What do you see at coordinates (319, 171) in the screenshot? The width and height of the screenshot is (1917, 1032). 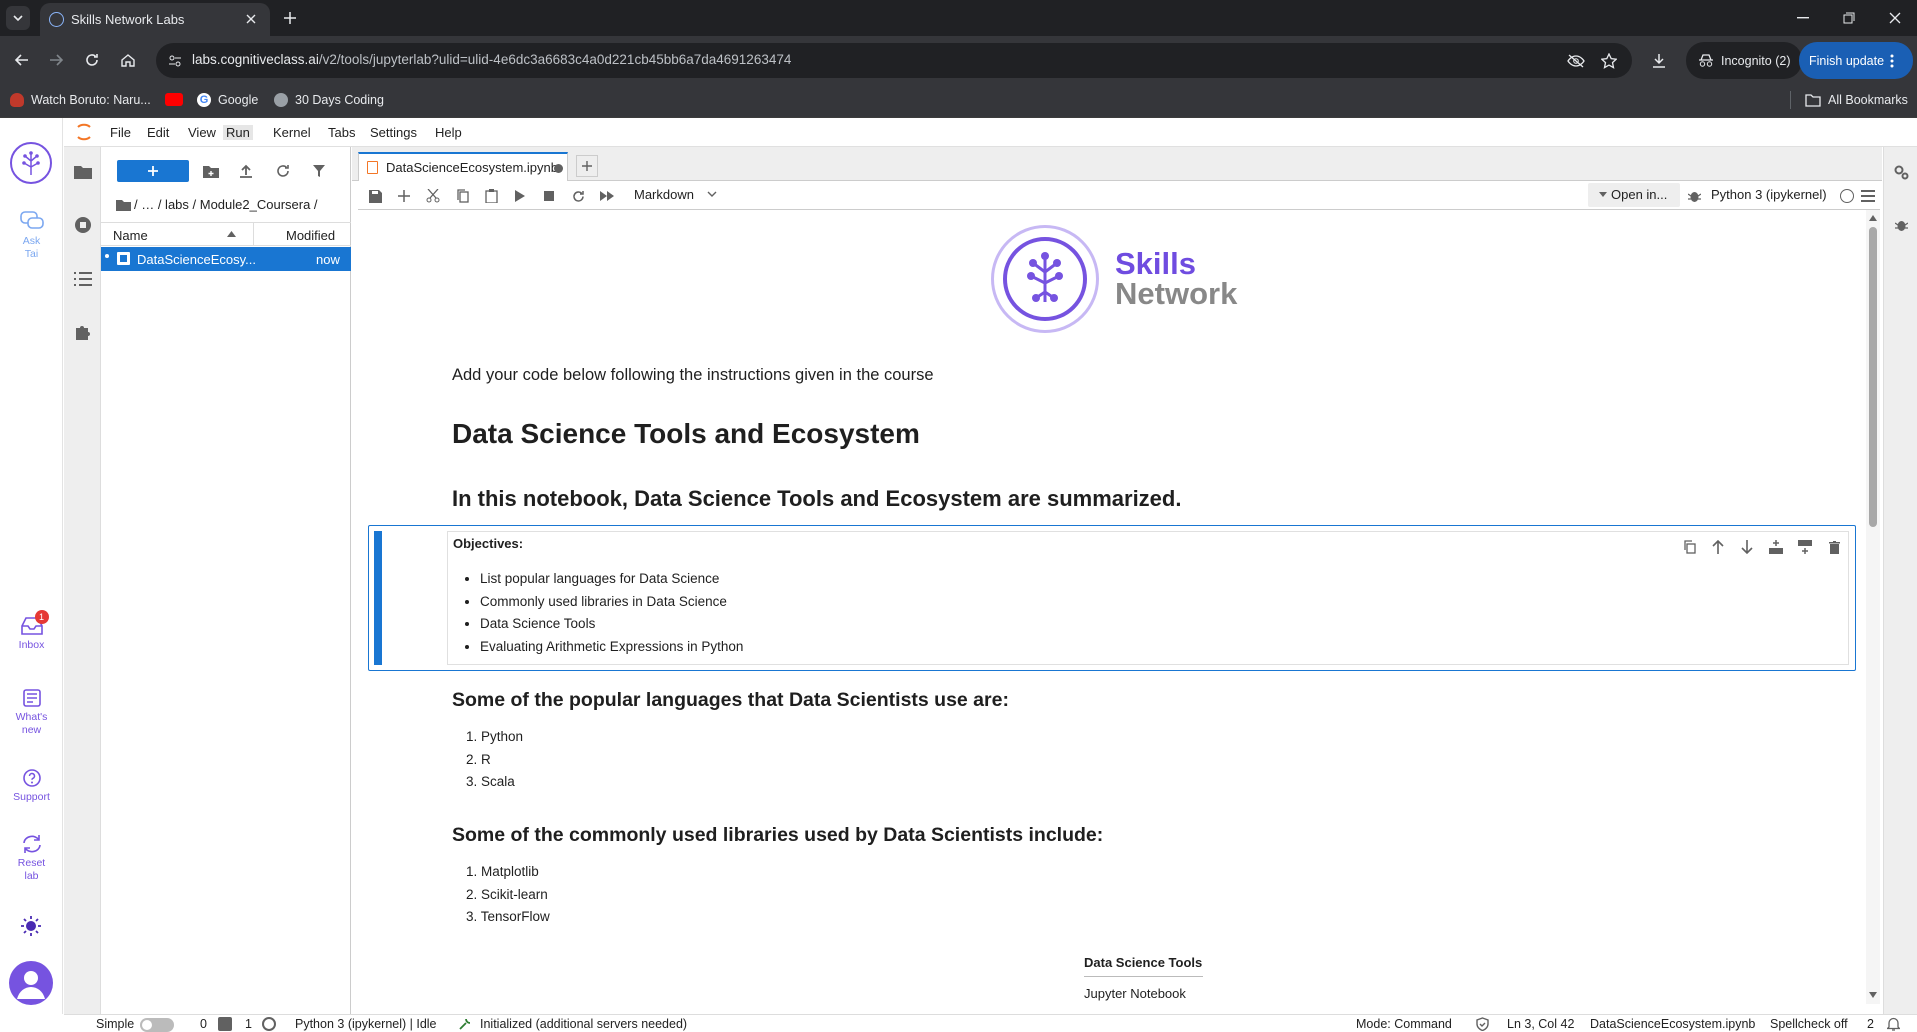 I see `filter-icon` at bounding box center [319, 171].